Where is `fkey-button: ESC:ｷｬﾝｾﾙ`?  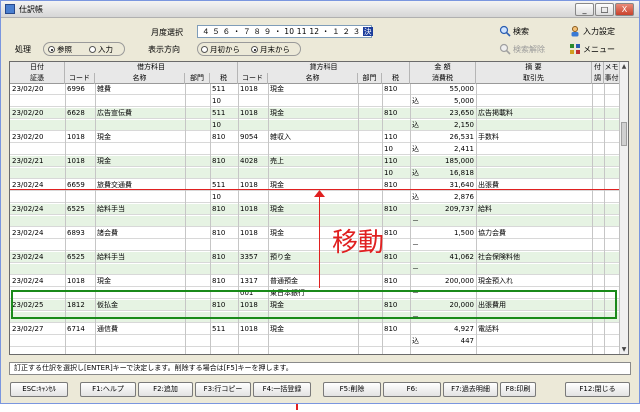 fkey-button: ESC:ｷｬﾝｾﾙ is located at coordinates (39, 389).